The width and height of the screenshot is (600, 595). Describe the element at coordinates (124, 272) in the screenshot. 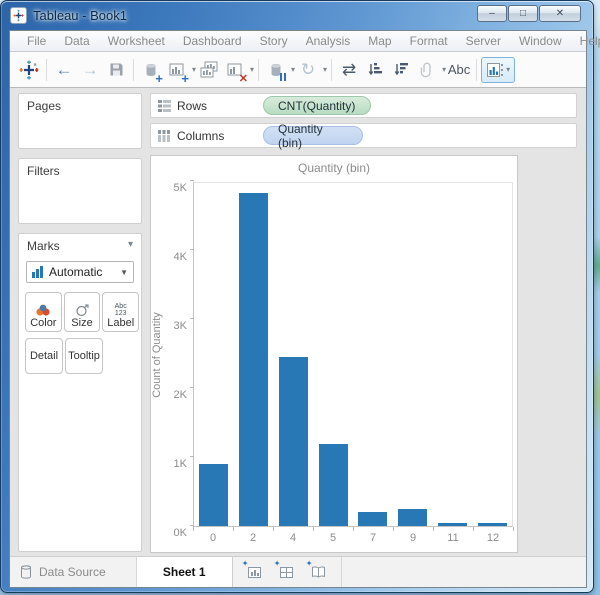

I see `dropdown-caret-icon: ▼` at that location.